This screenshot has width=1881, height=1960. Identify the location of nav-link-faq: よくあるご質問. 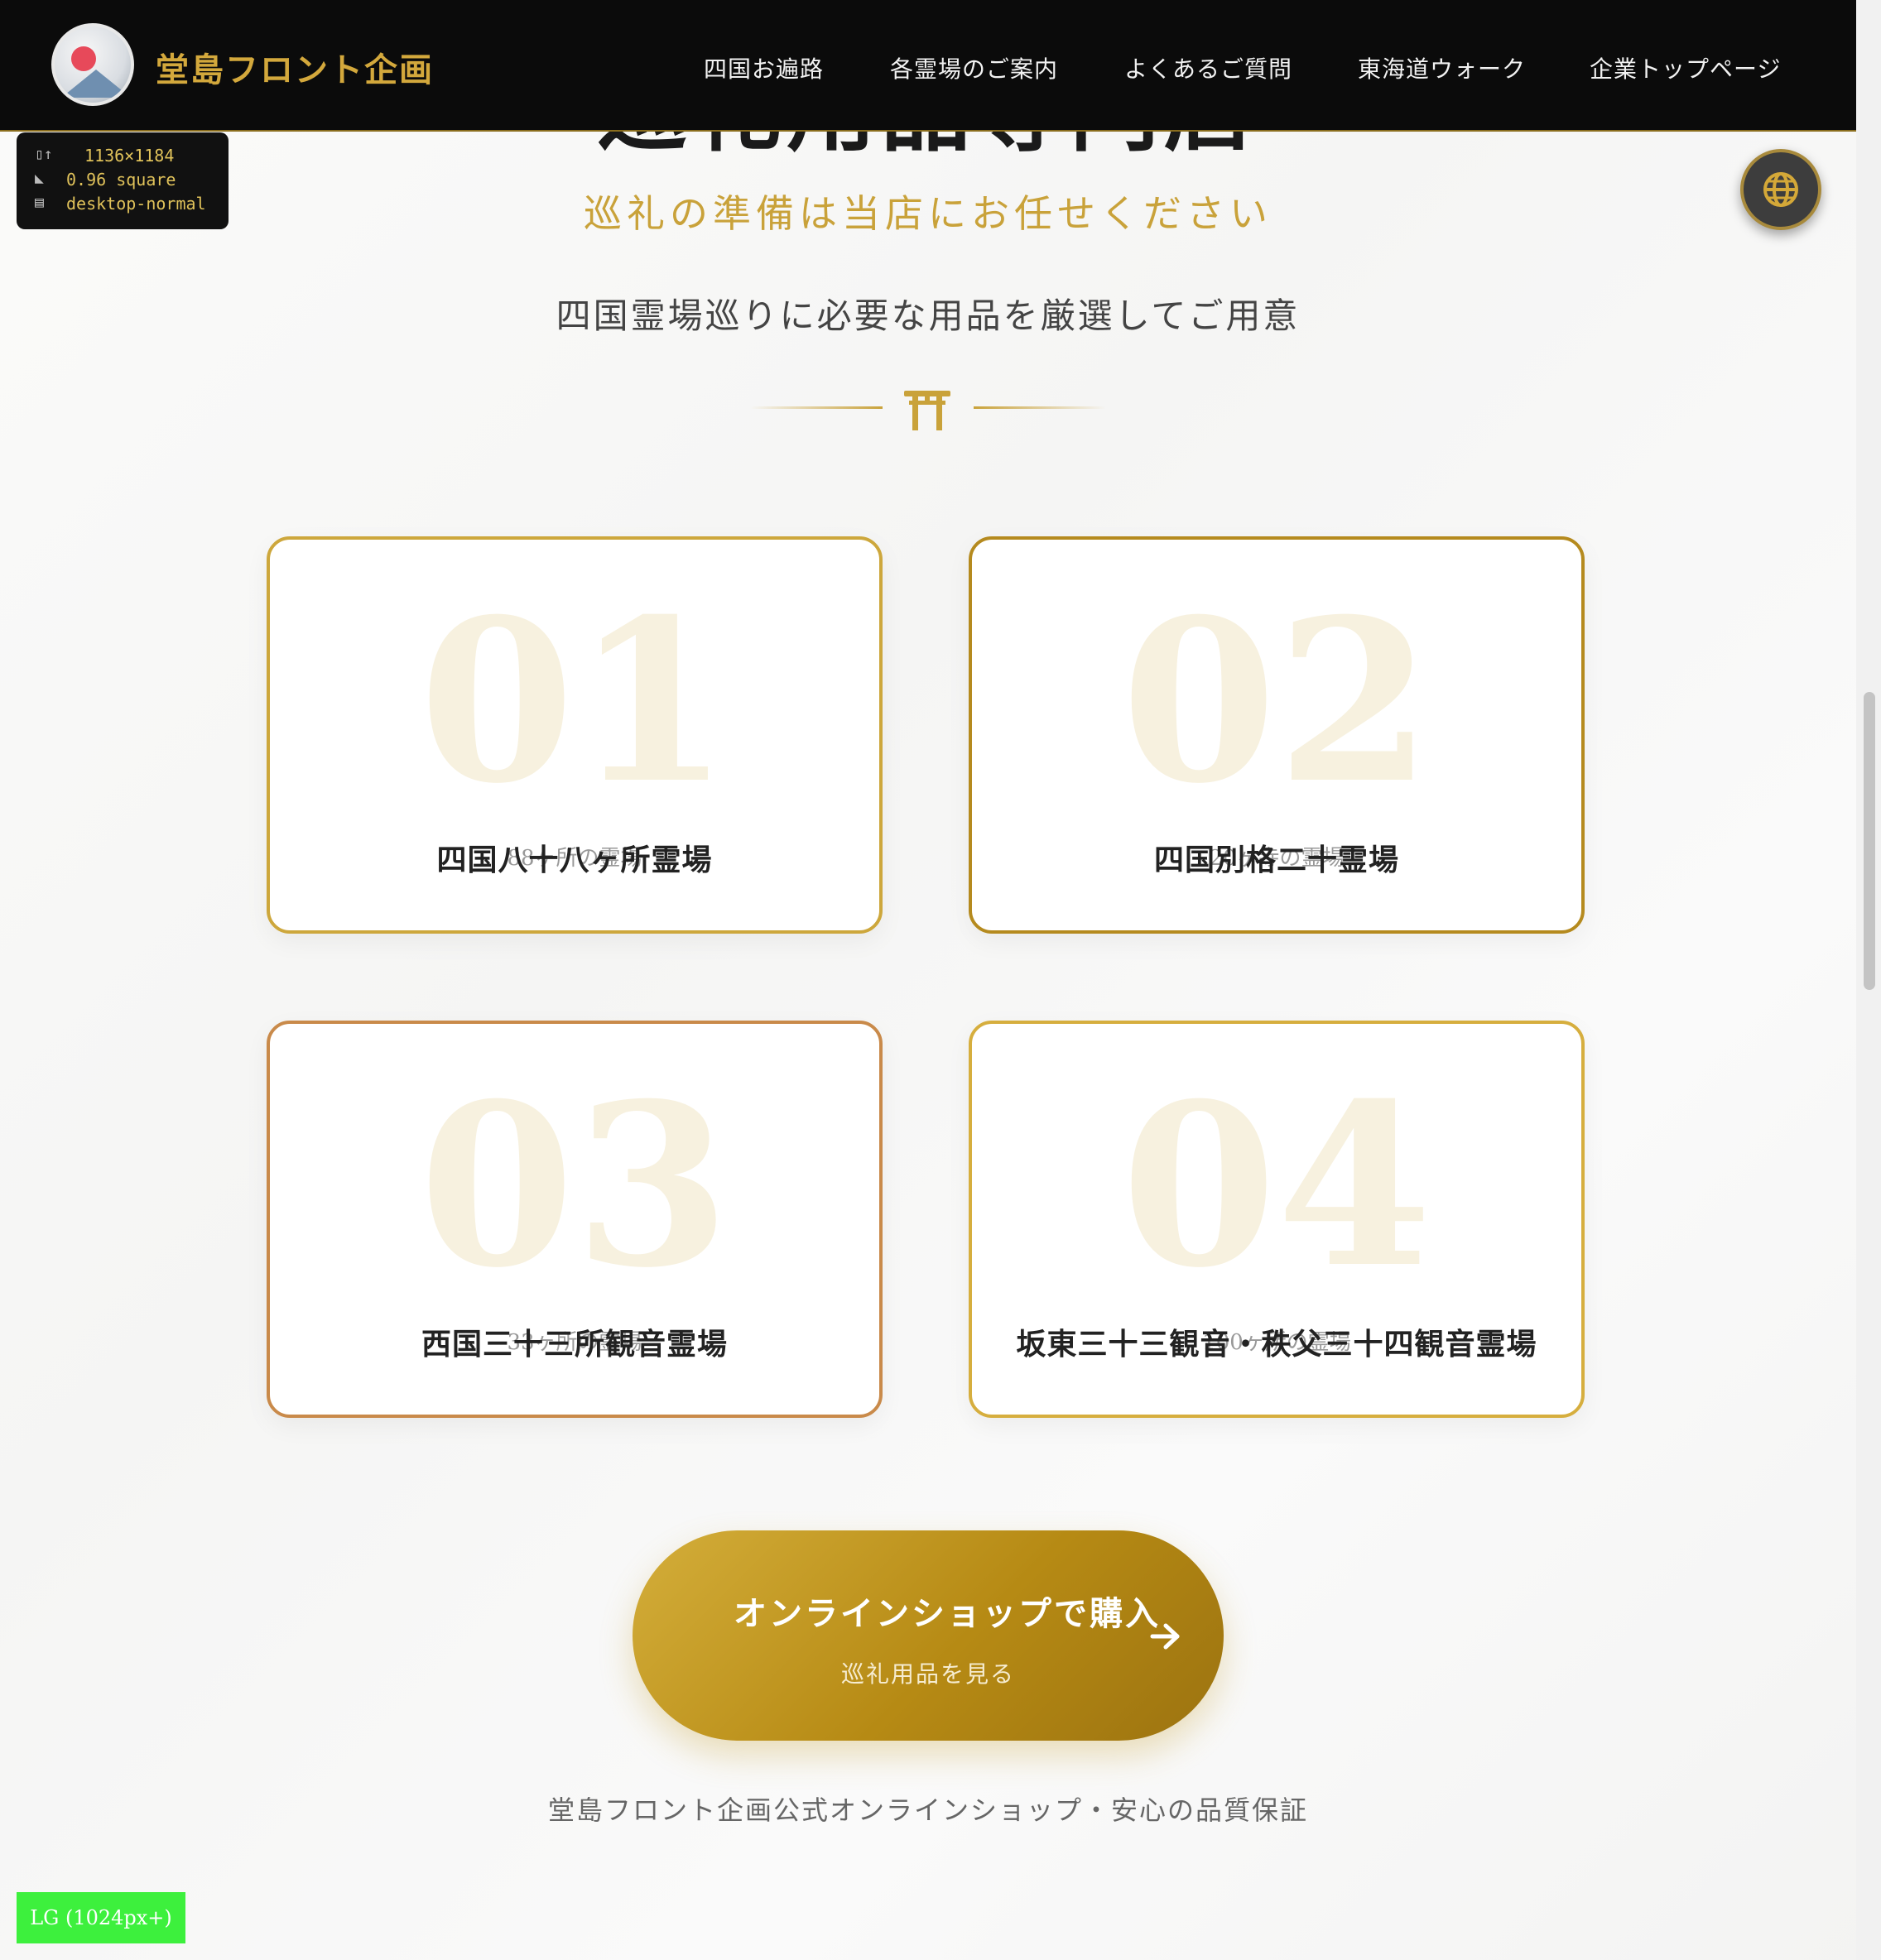
(1208, 67).